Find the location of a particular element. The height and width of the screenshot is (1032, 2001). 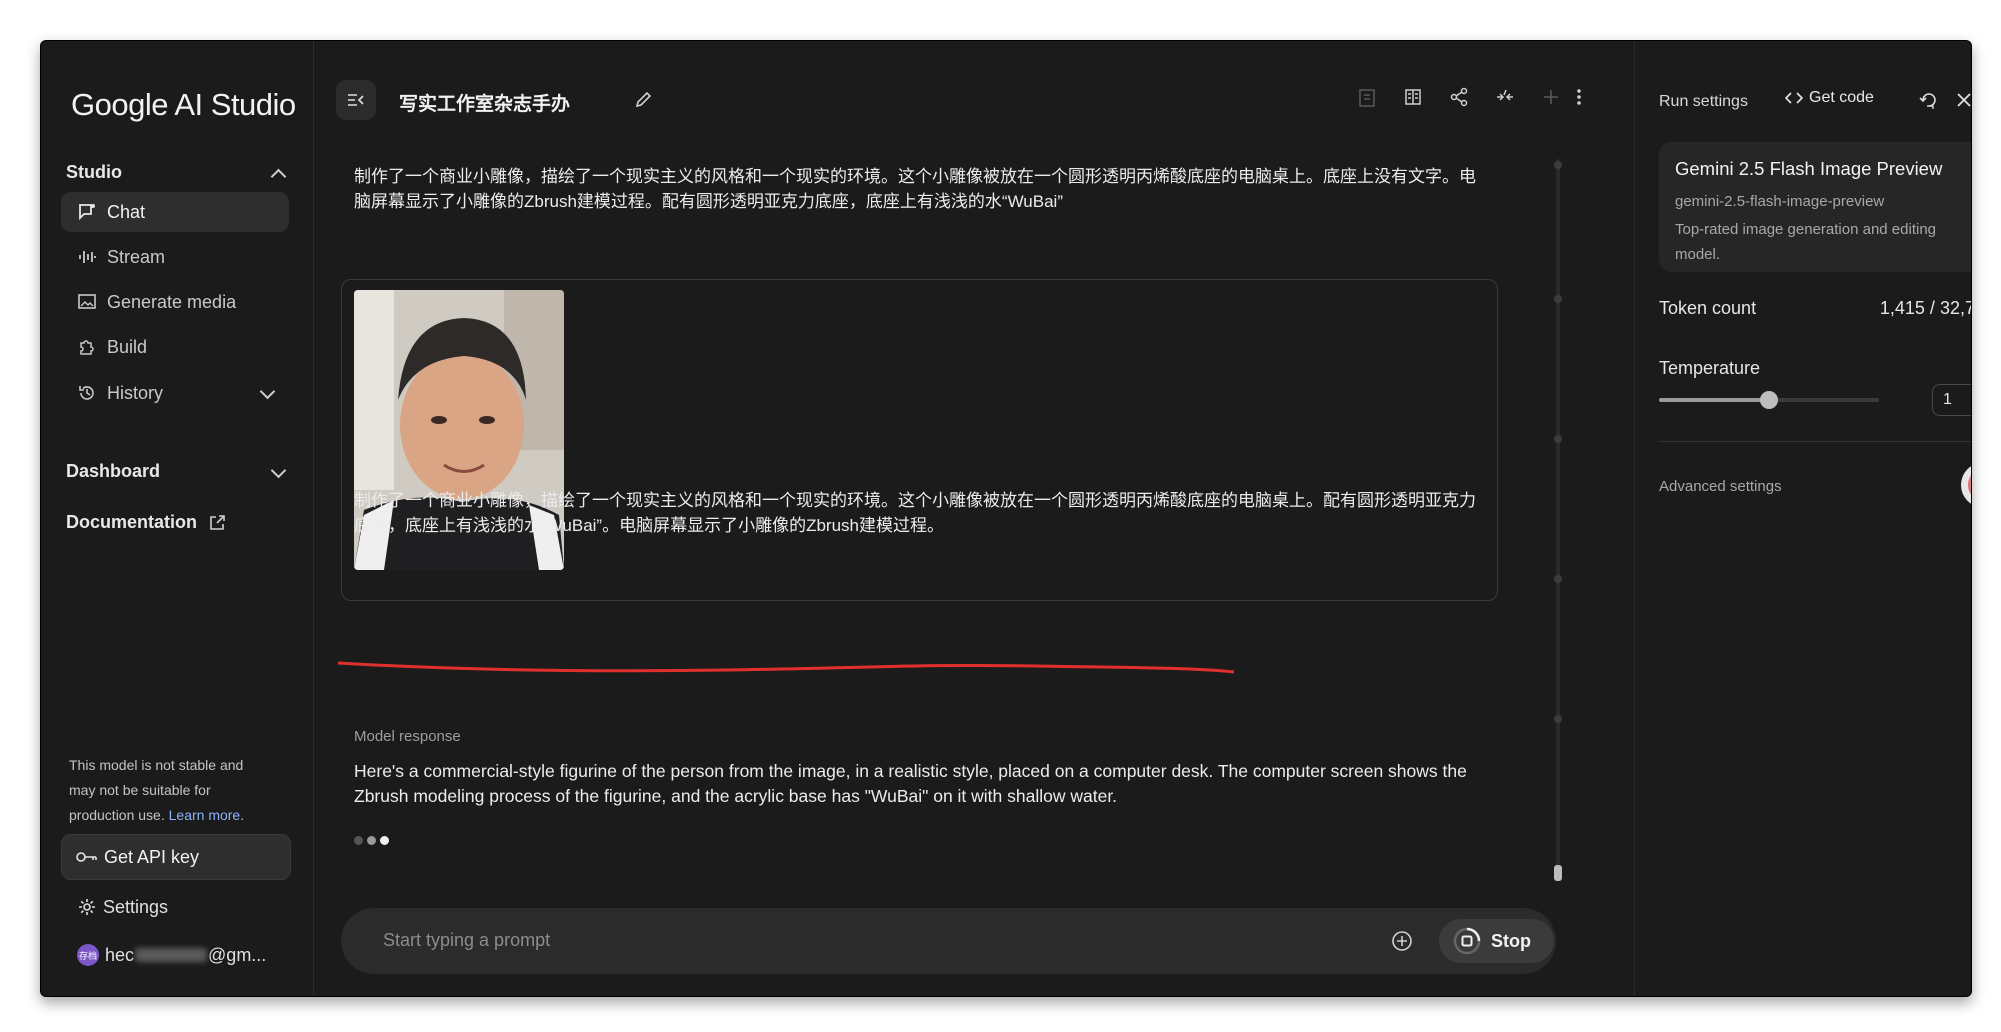

toggle-sidebar-button is located at coordinates (356, 100).